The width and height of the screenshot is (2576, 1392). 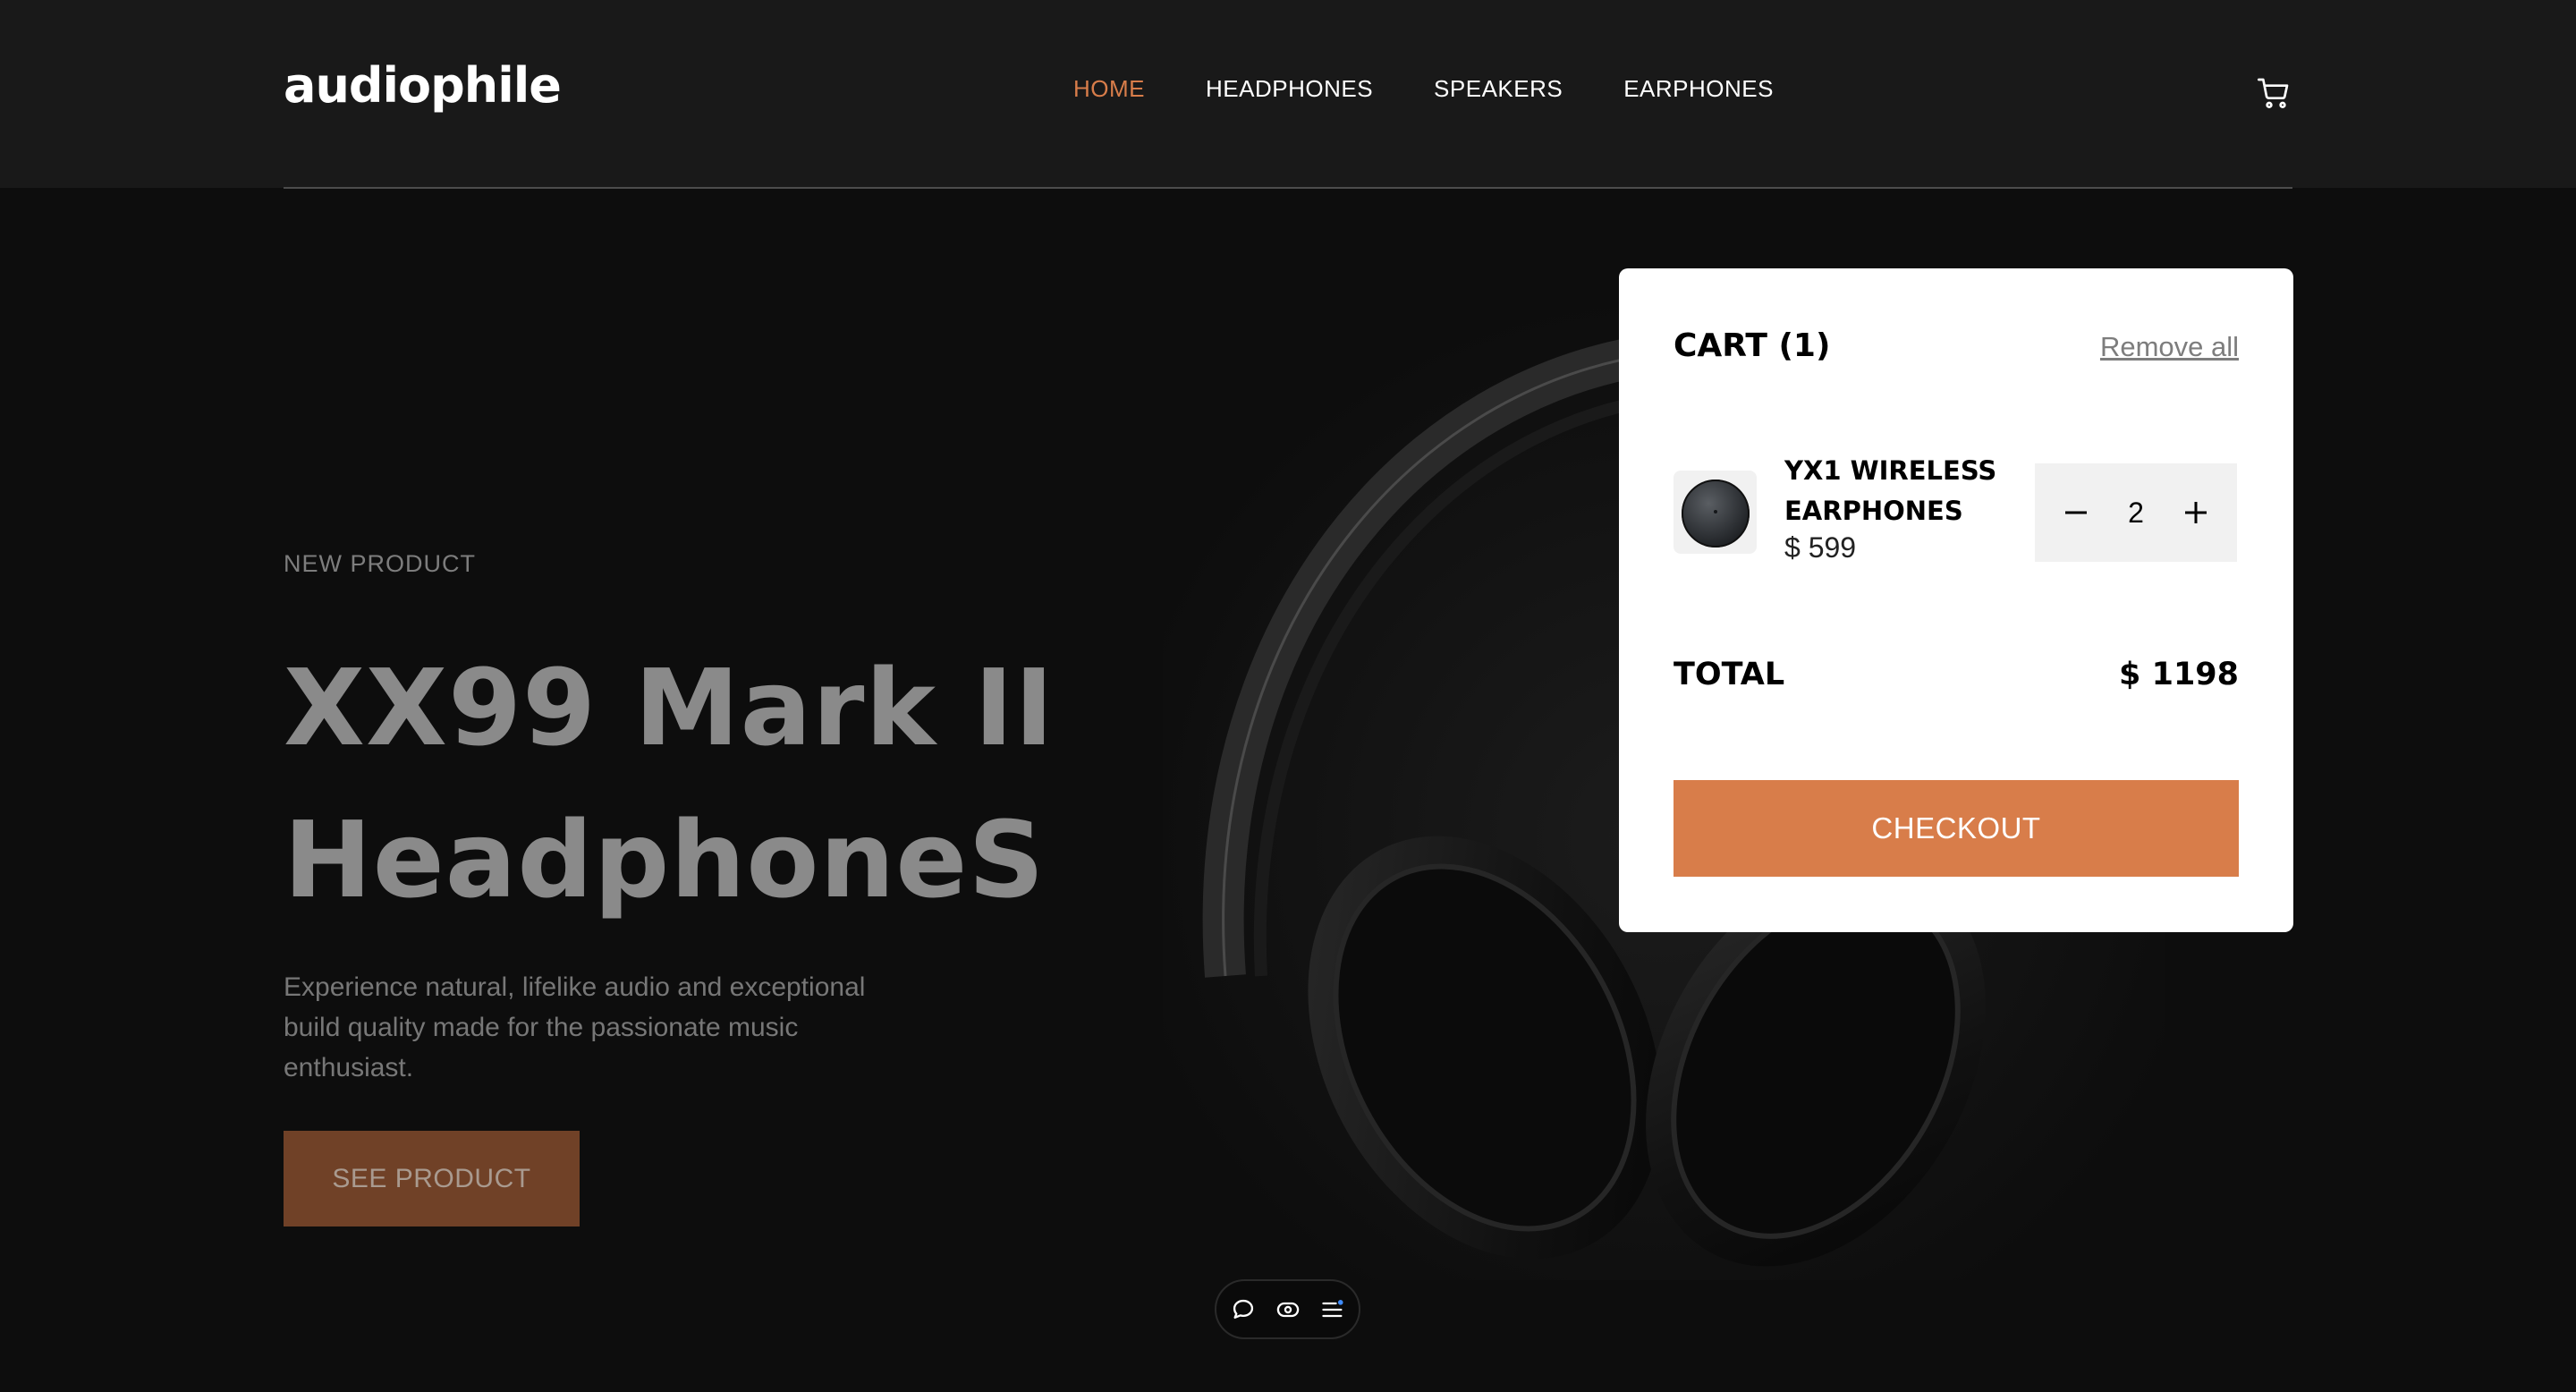 What do you see at coordinates (1109, 89) in the screenshot?
I see `nav-home: HOME` at bounding box center [1109, 89].